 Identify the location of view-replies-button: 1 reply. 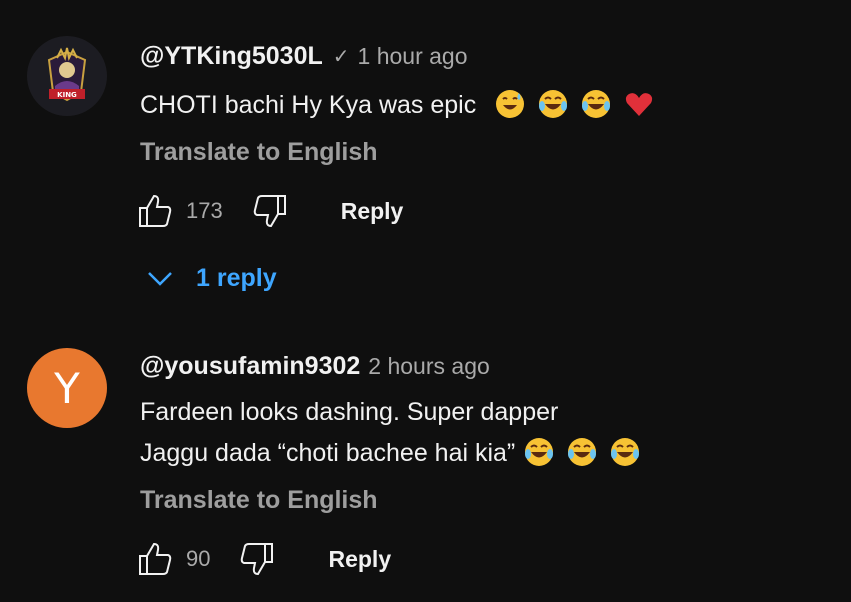
(211, 278).